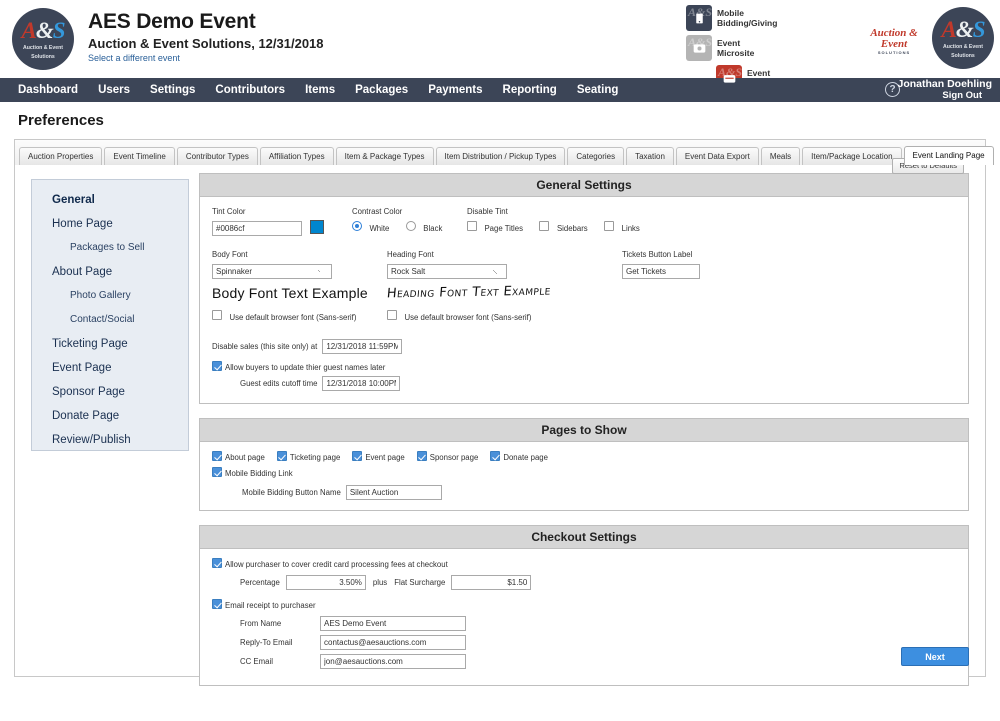 This screenshot has width=1000, height=721. What do you see at coordinates (717, 156) in the screenshot?
I see `tab-event-data-export: Event Data Export` at bounding box center [717, 156].